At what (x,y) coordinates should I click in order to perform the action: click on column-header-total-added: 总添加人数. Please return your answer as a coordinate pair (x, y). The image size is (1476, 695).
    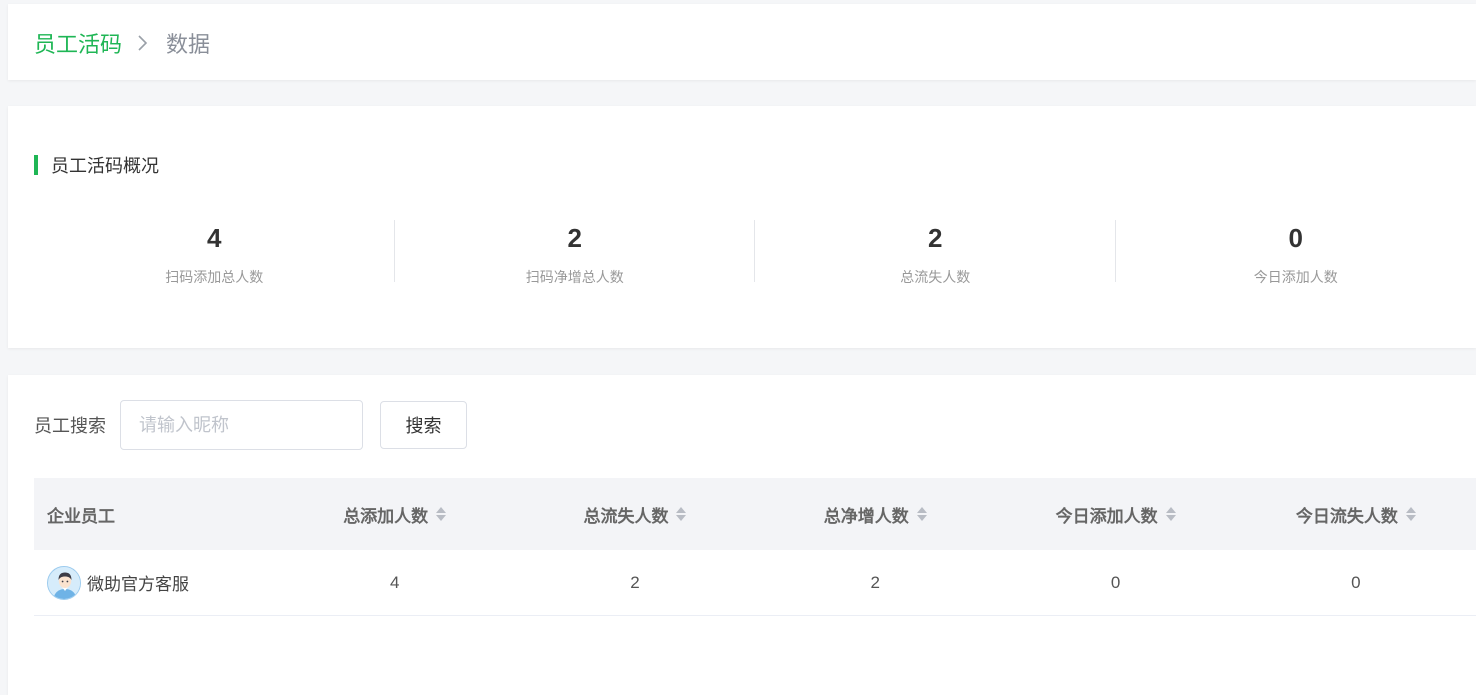
    Looking at the image, I should click on (395, 514).